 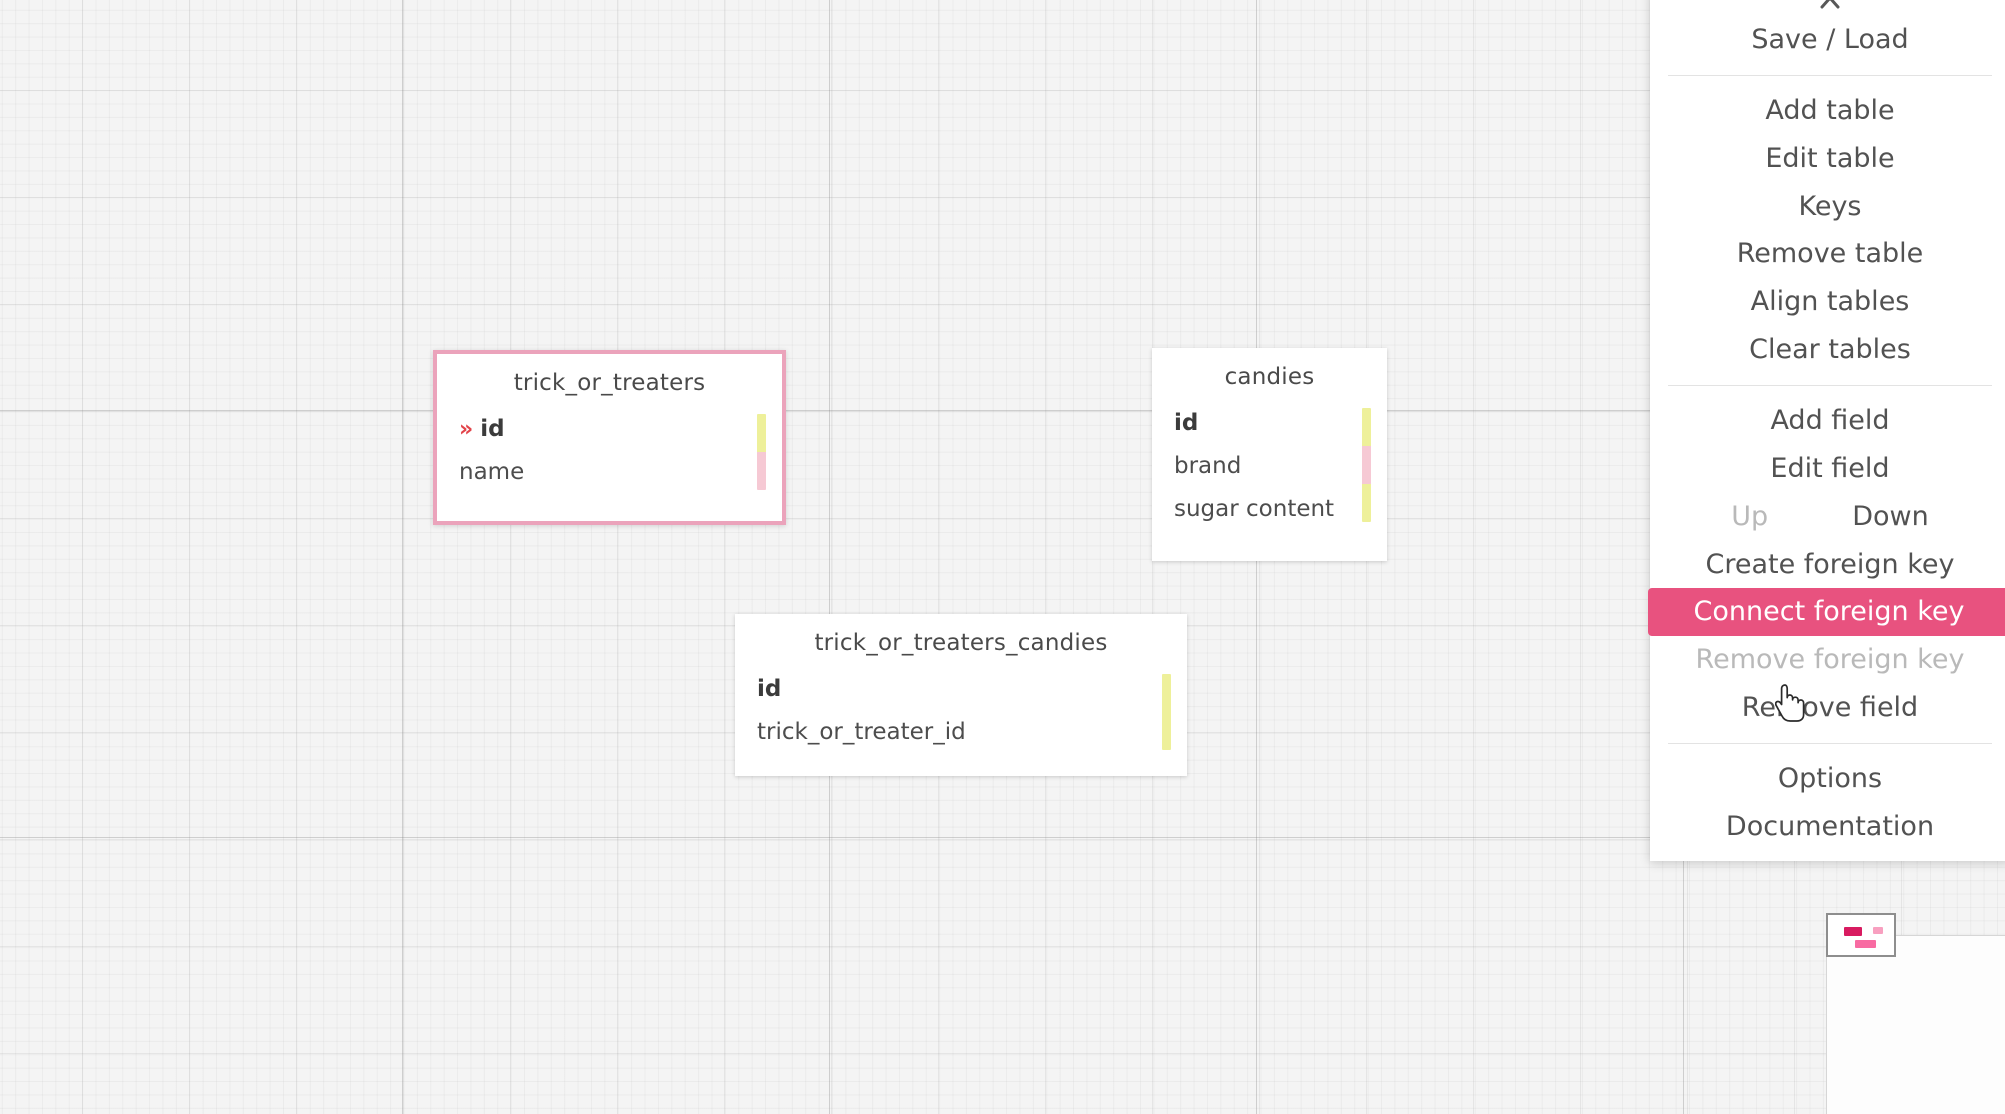 I want to click on er-table-field-list: id brand sugar content, so click(x=1269, y=473).